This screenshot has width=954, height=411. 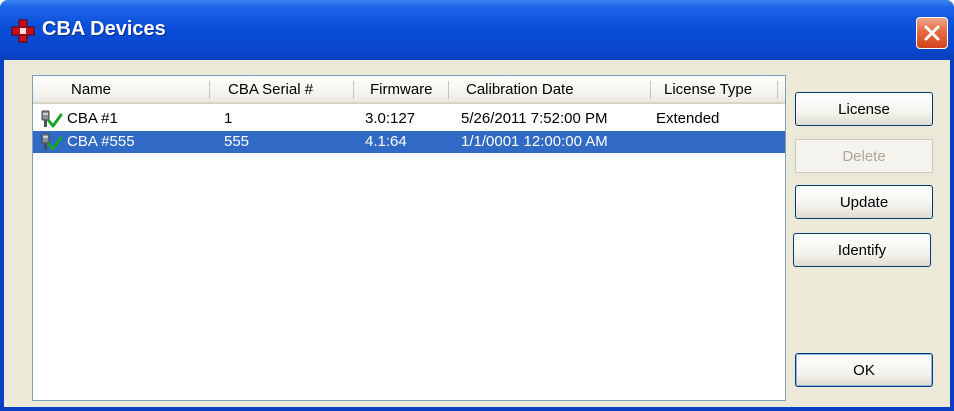 I want to click on device-license-type: Extended, so click(x=688, y=118).